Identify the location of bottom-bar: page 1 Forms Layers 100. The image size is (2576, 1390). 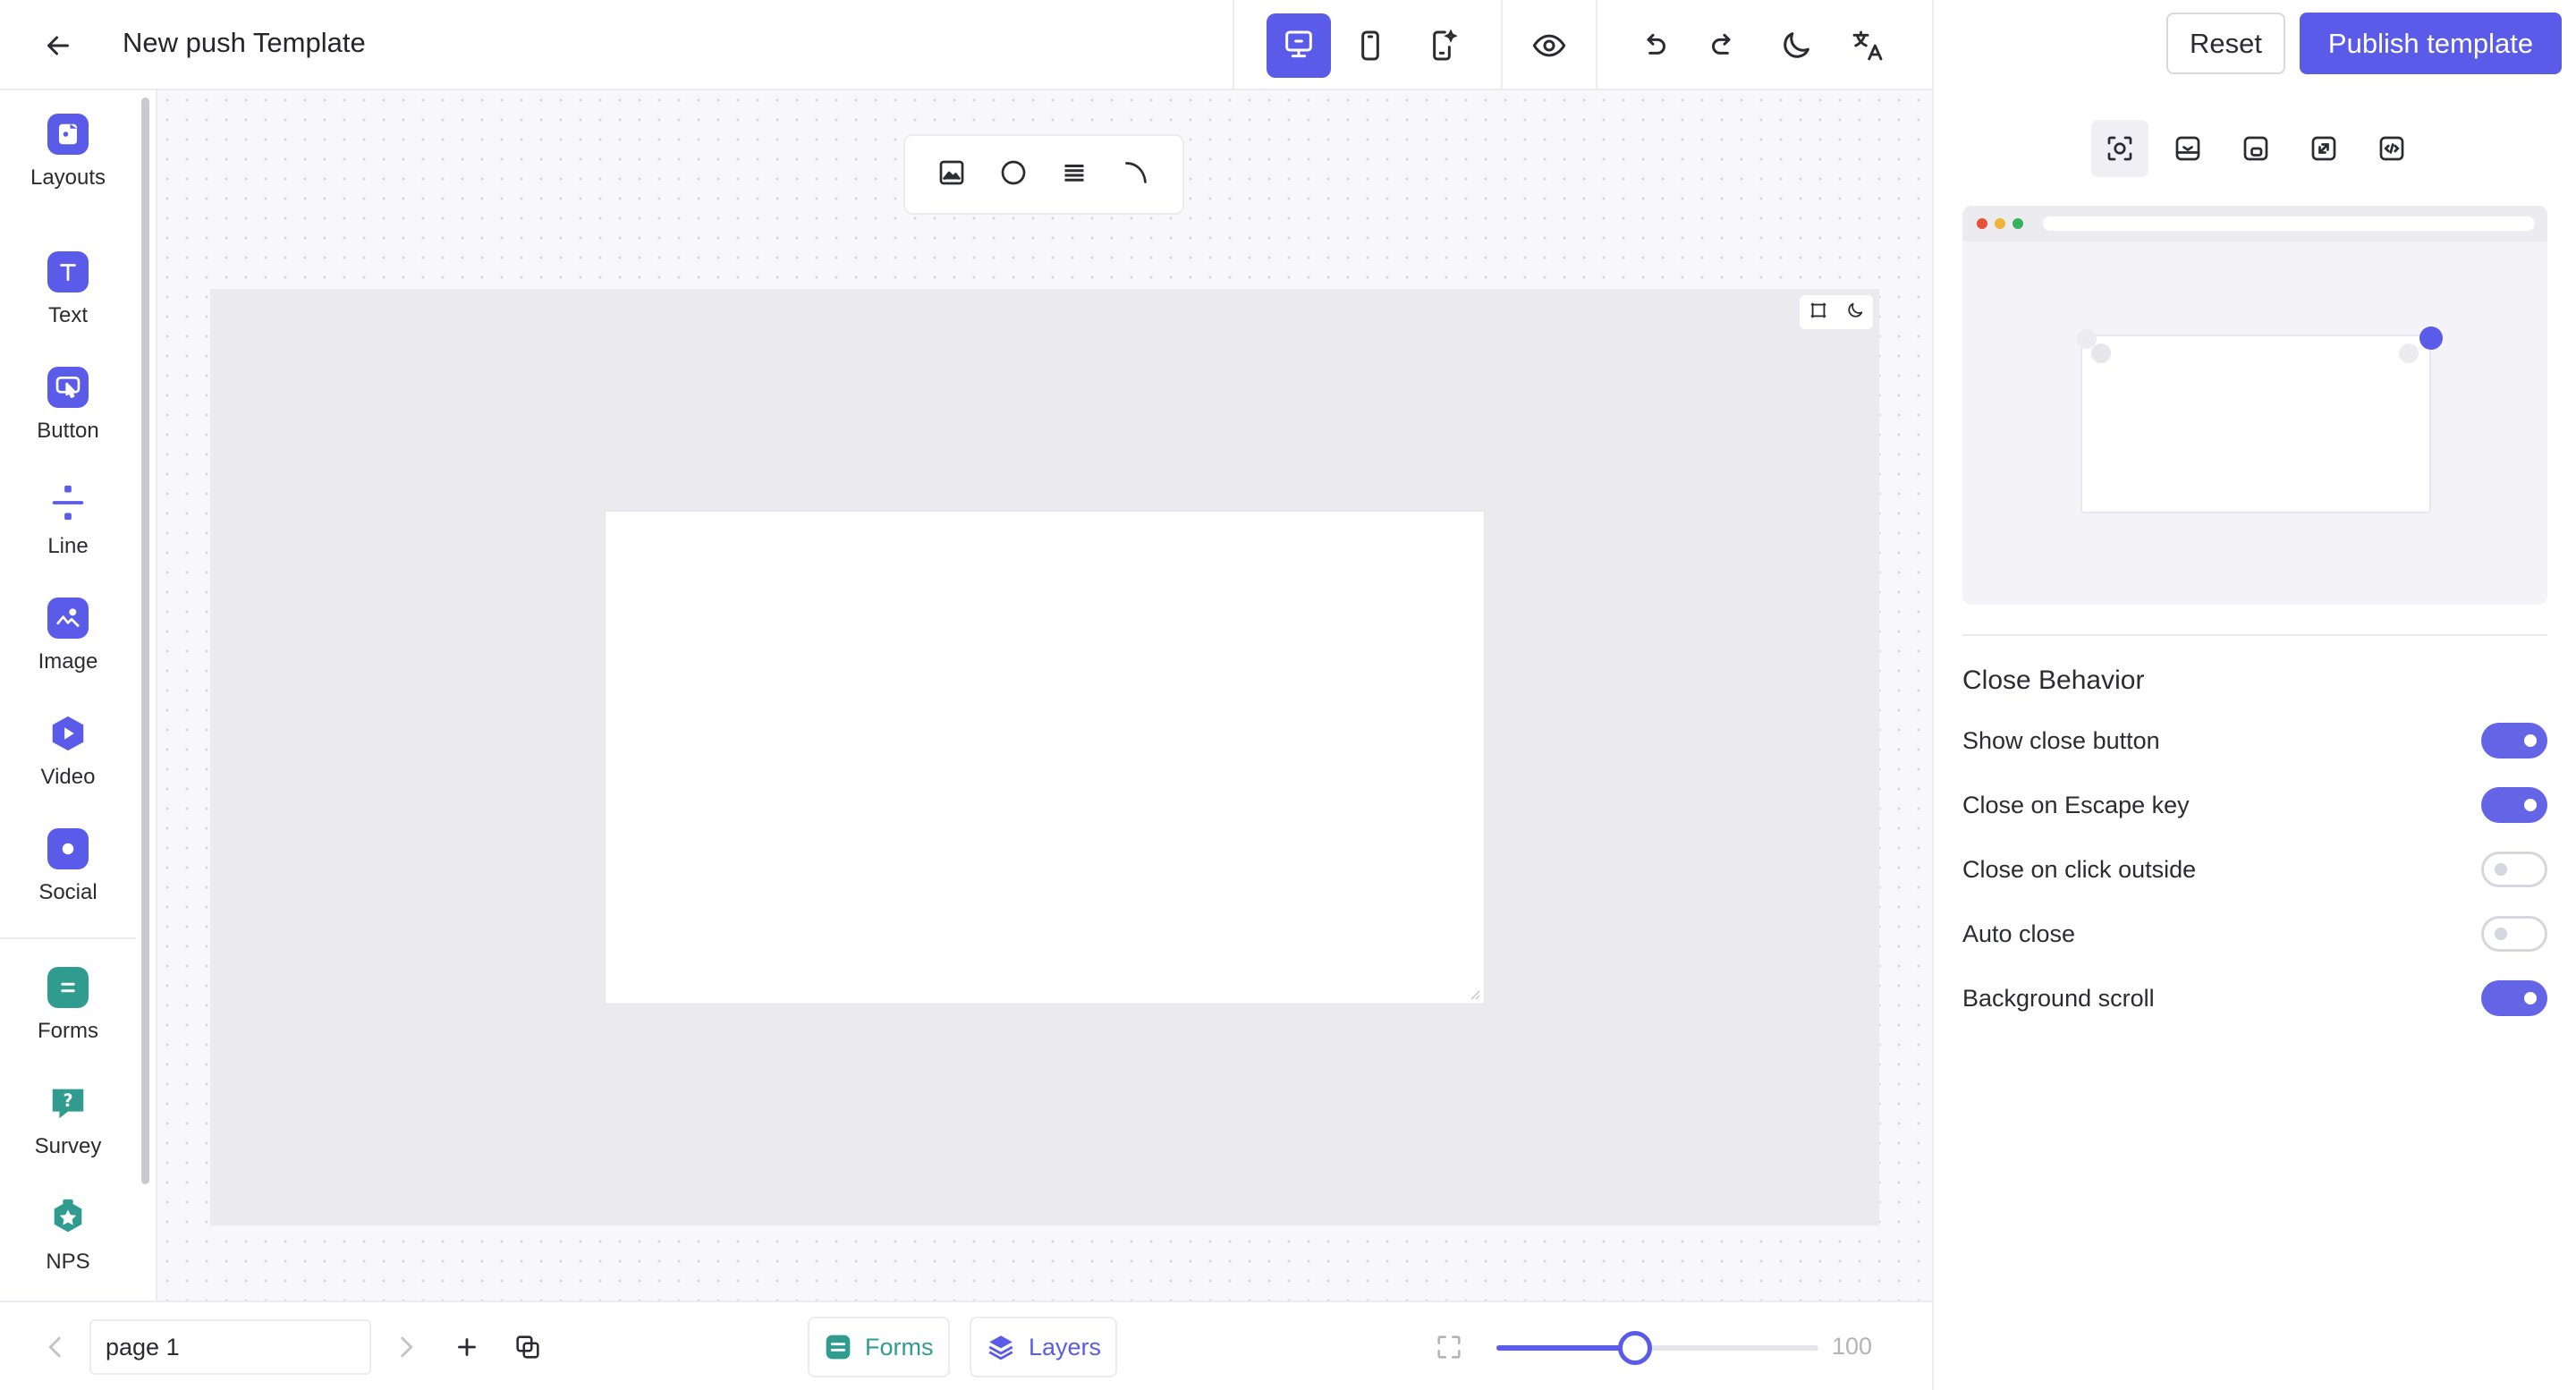
(966, 1345).